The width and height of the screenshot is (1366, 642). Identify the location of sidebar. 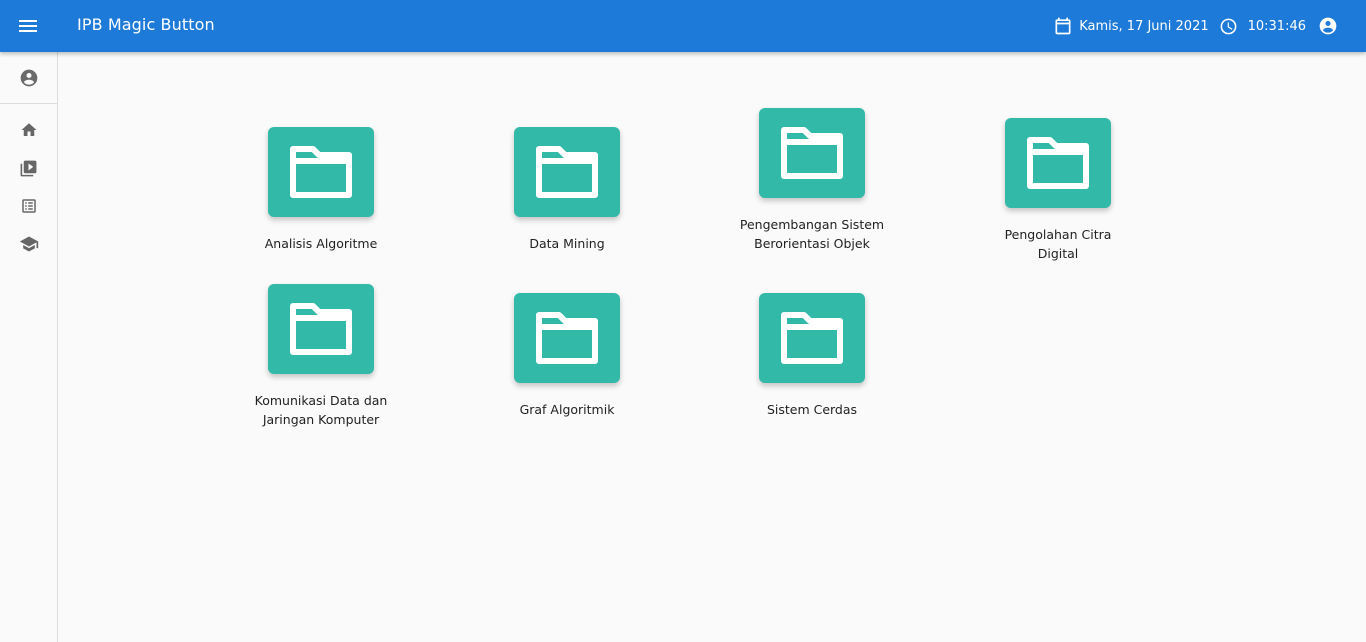
(29, 347).